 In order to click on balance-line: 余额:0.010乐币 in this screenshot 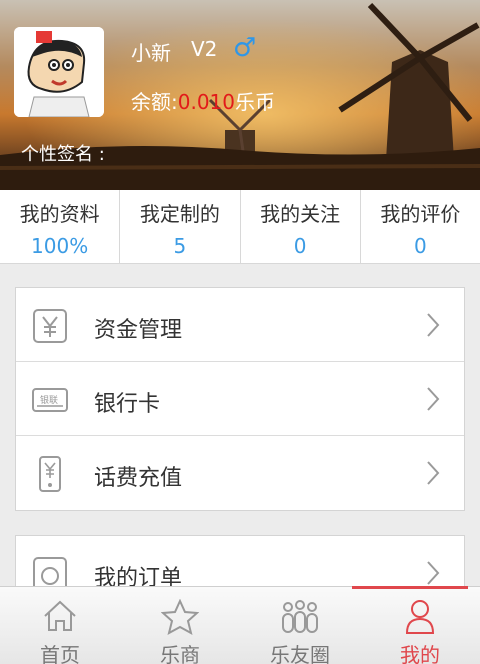, I will do `click(203, 100)`.